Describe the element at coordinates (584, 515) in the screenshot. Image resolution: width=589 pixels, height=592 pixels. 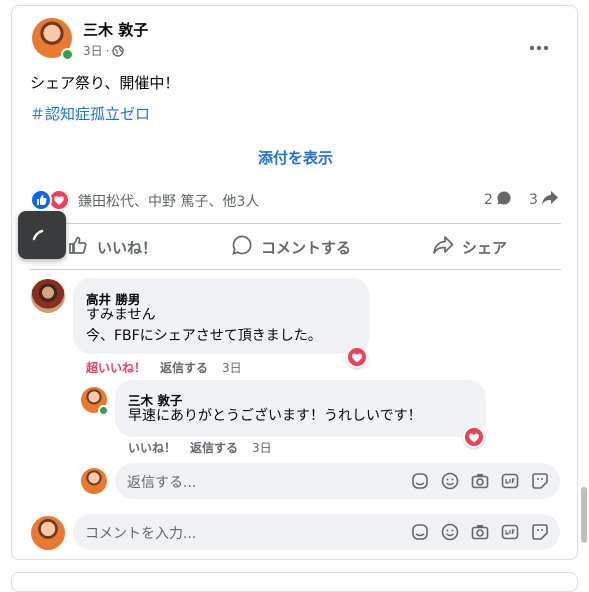
I see `scrollbar` at that location.